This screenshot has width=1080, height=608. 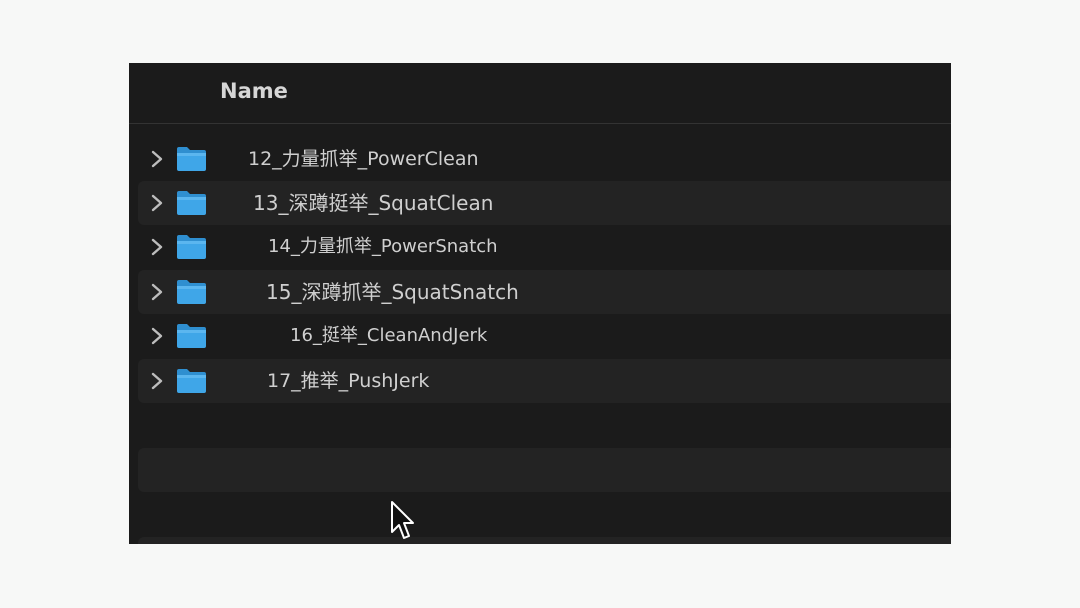 What do you see at coordinates (540, 93) in the screenshot?
I see `column-header: Name` at bounding box center [540, 93].